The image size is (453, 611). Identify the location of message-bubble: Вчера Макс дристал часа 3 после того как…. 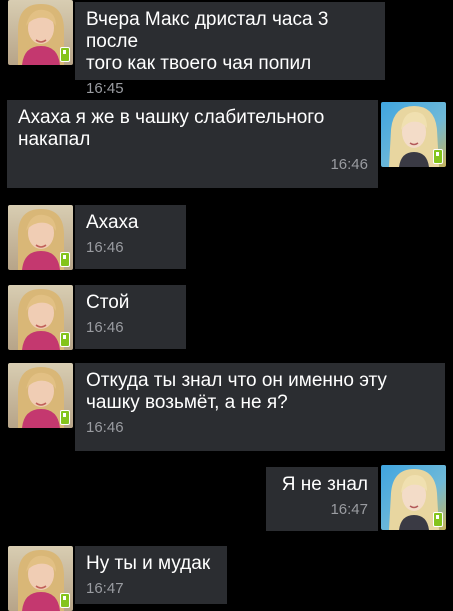
(230, 49).